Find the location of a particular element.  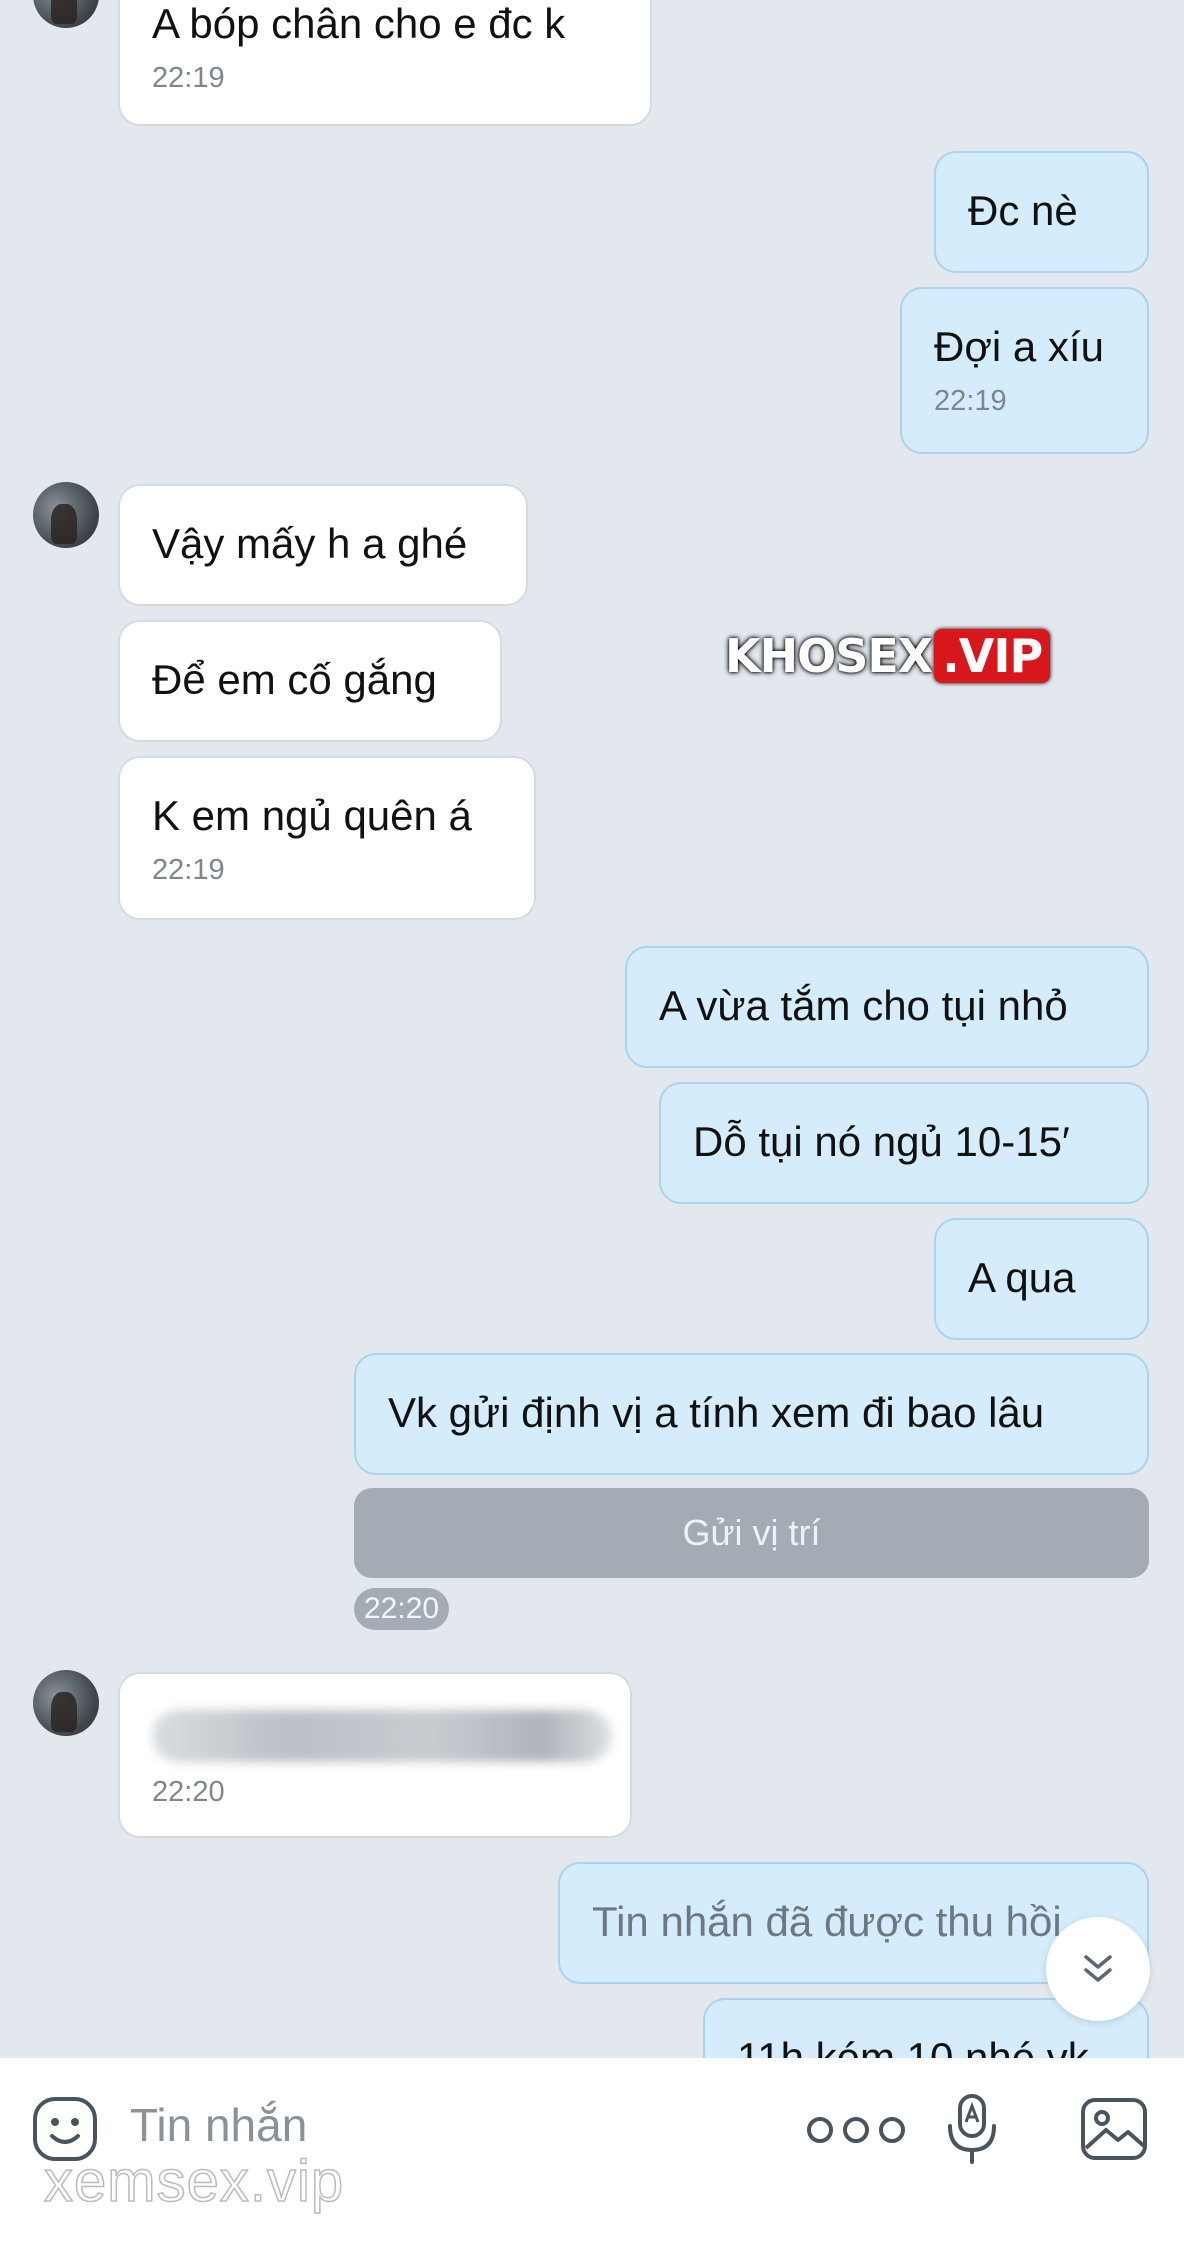

message-text: Vk gửi định vị a tính xem đi bao lâu is located at coordinates (716, 1412).